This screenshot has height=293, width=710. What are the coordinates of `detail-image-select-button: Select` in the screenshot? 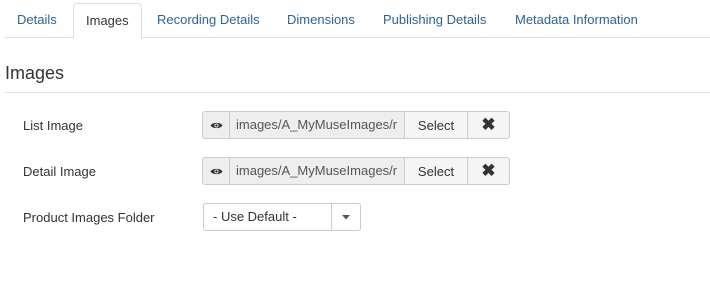 It's located at (436, 171).